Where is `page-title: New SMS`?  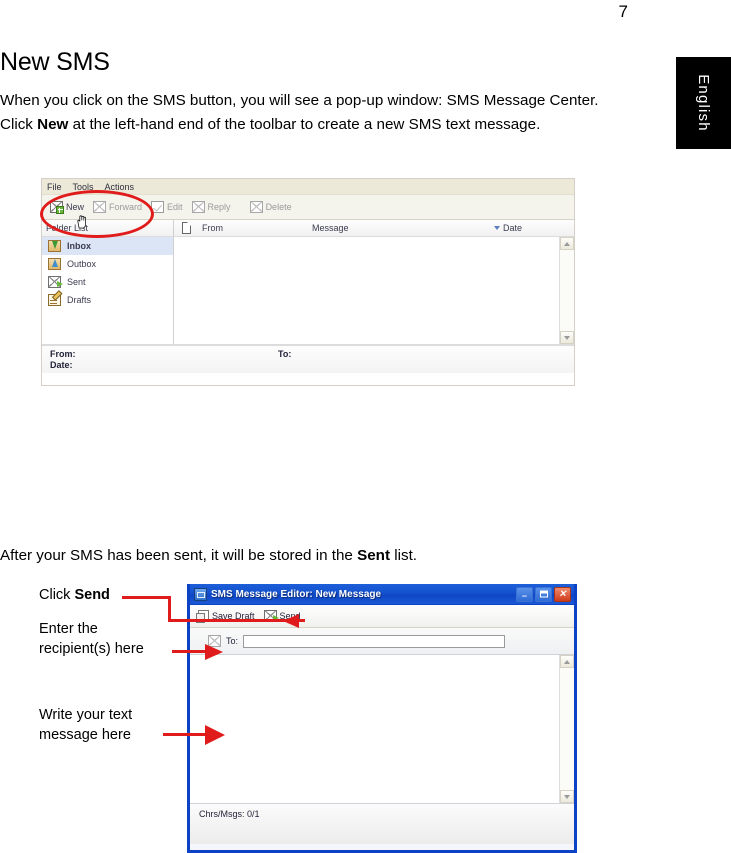 page-title: New SMS is located at coordinates (55, 62).